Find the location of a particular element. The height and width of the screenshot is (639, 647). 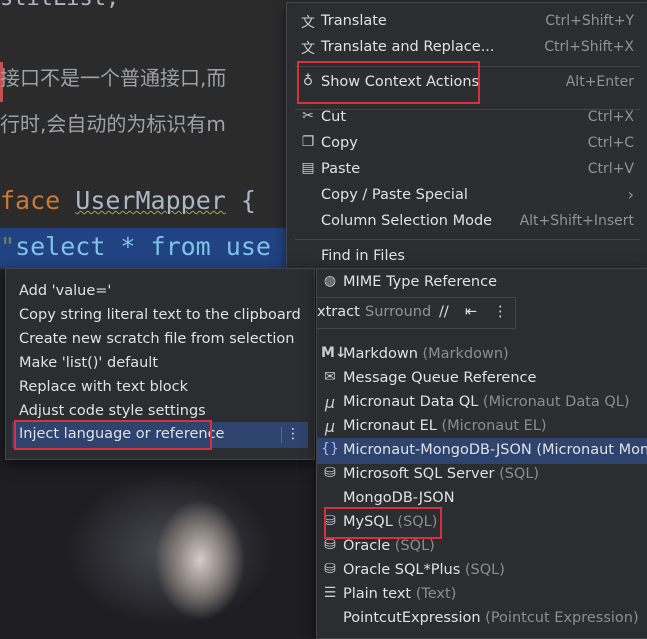

menu-shortcut: Ctrl+C is located at coordinates (610, 143).